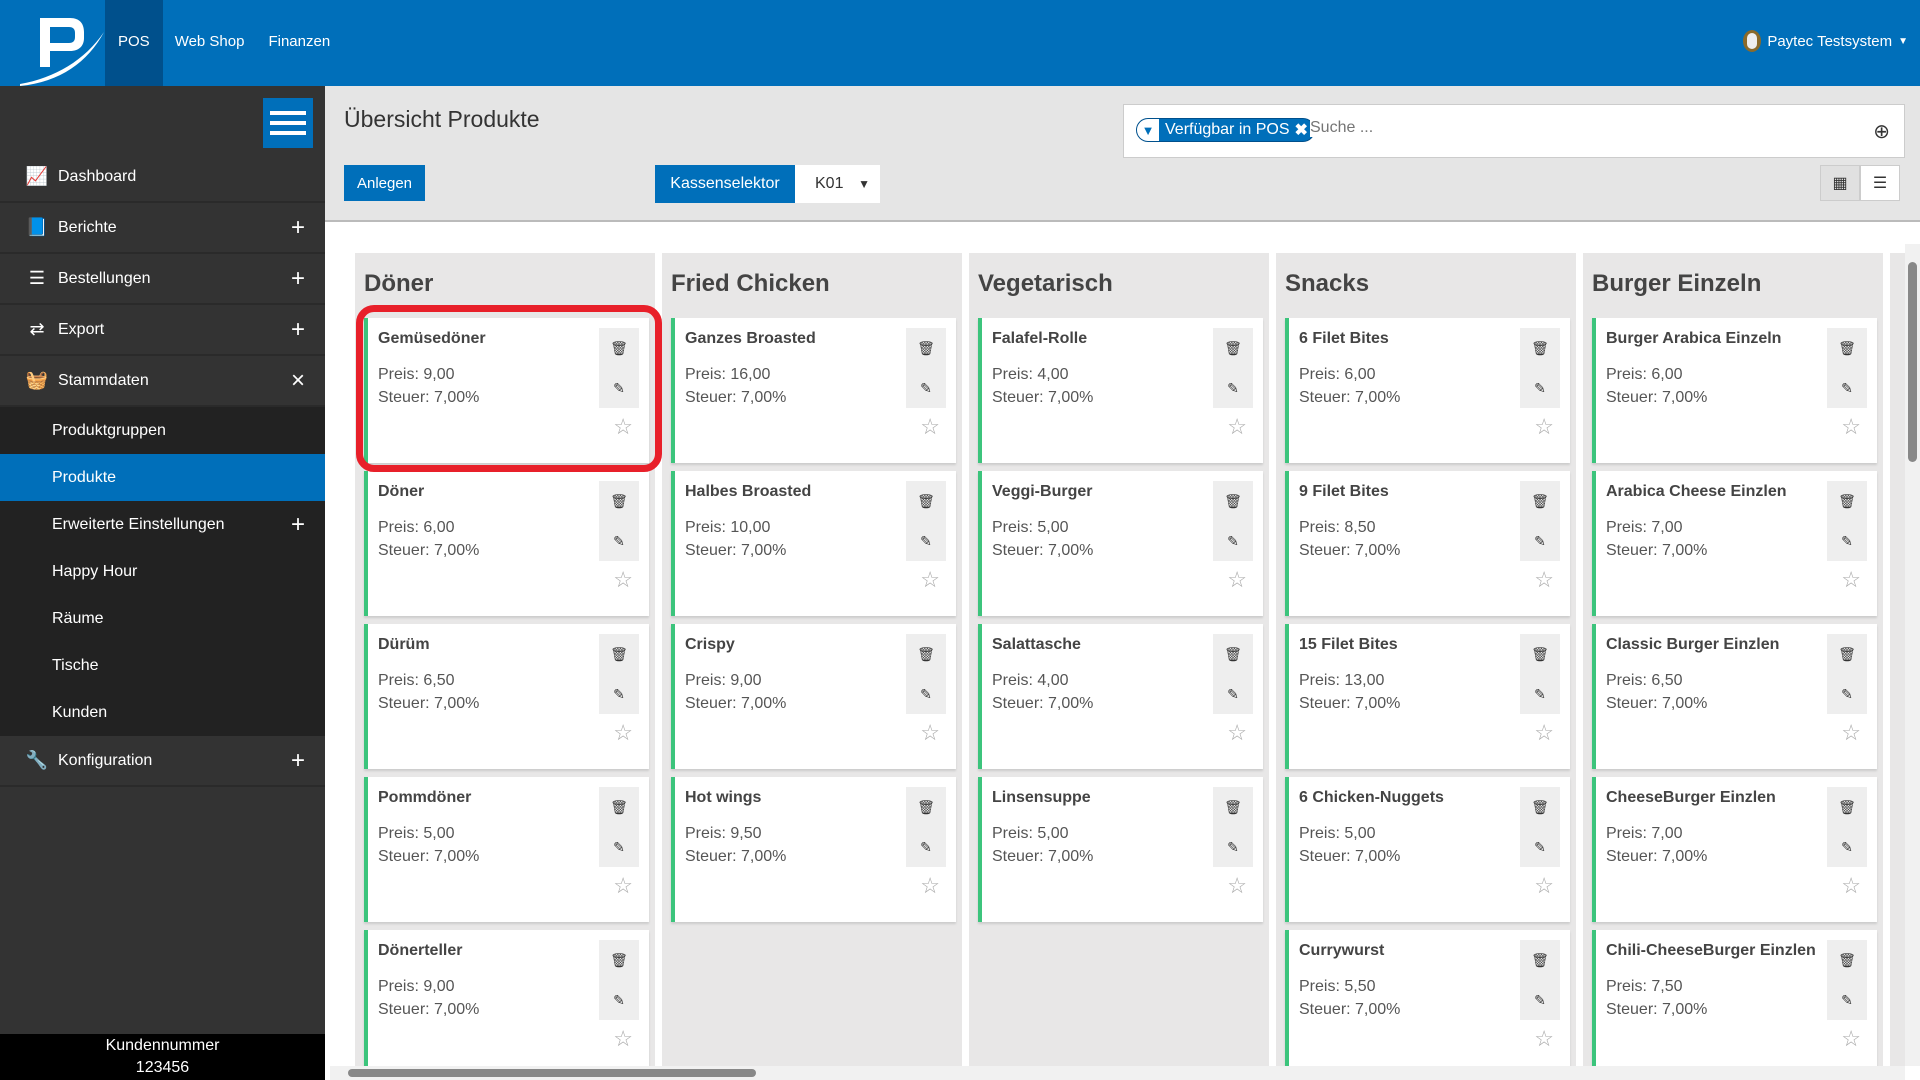 Image resolution: width=1920 pixels, height=1080 pixels. I want to click on menu-toggle-button, so click(288, 123).